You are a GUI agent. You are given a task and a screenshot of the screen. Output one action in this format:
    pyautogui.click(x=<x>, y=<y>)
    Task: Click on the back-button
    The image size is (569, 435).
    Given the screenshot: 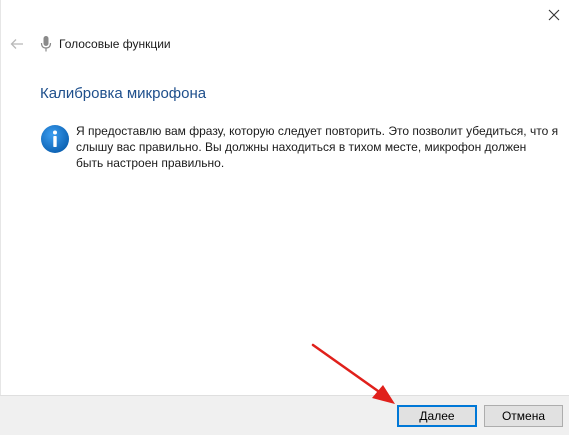 What is the action you would take?
    pyautogui.click(x=17, y=44)
    